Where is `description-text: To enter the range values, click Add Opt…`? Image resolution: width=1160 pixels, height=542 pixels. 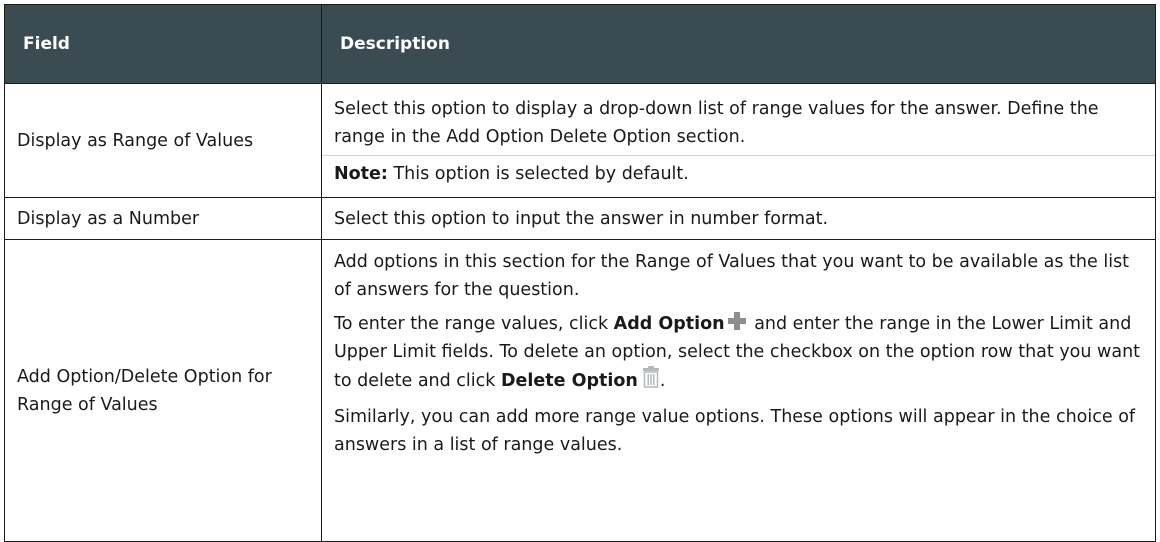 description-text: To enter the range values, click Add Opt… is located at coordinates (738, 353).